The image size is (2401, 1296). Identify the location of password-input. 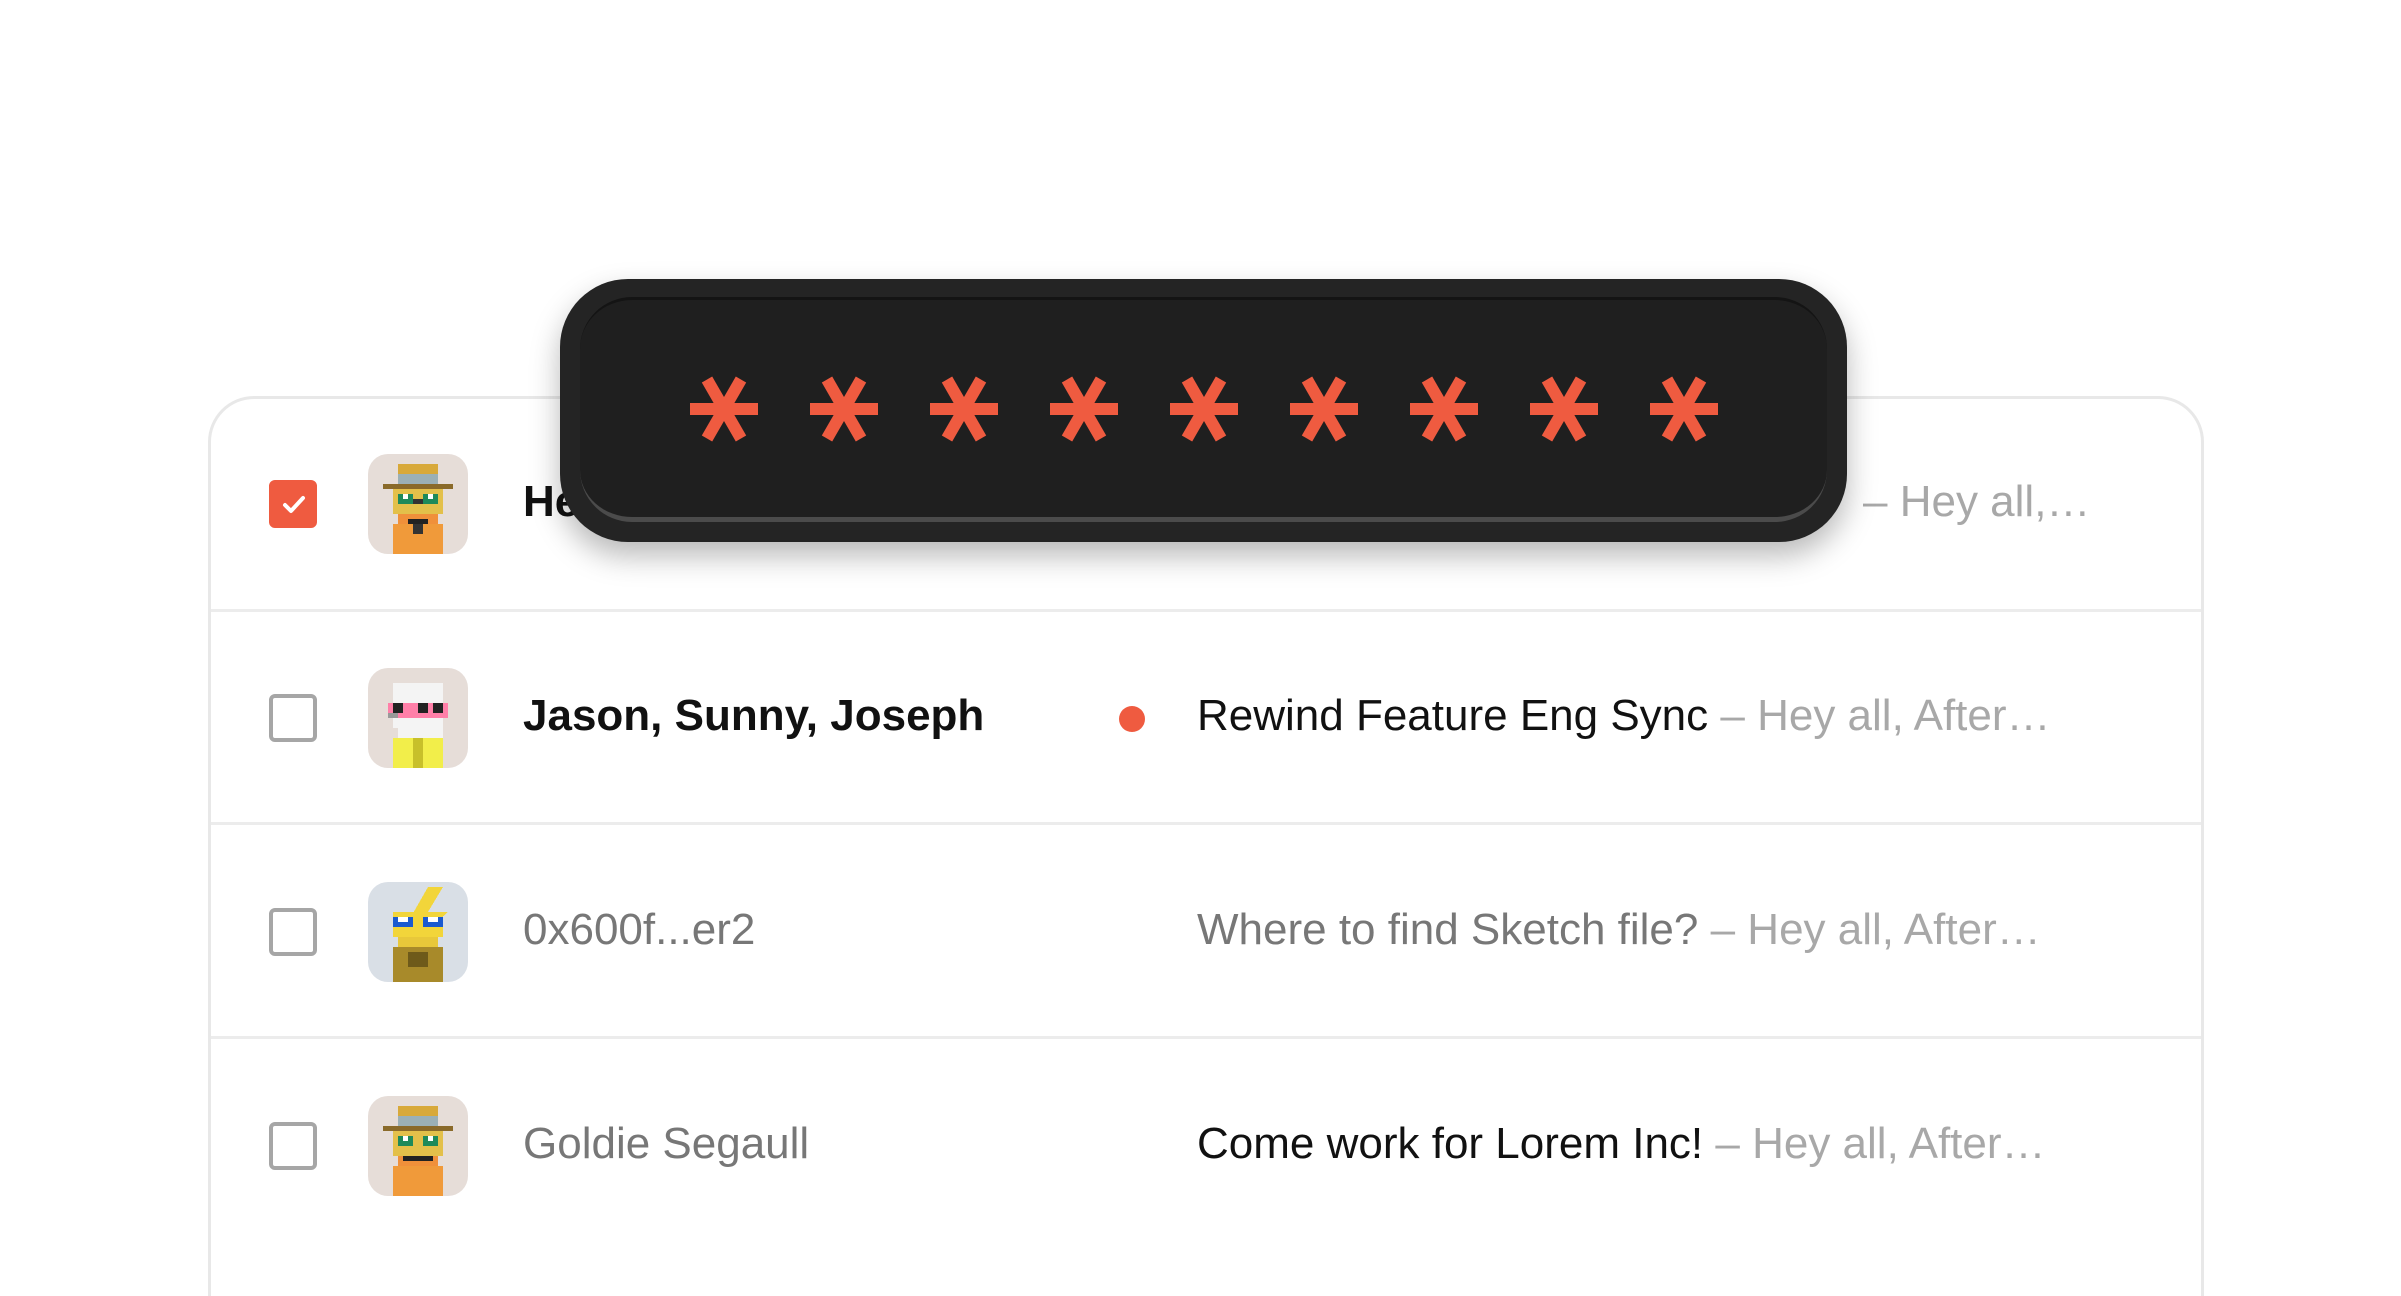
(1203, 409).